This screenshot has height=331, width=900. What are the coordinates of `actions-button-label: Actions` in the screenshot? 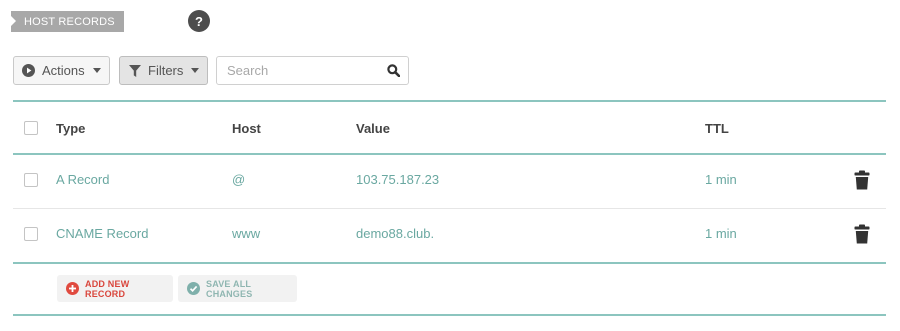 It's located at (63, 70).